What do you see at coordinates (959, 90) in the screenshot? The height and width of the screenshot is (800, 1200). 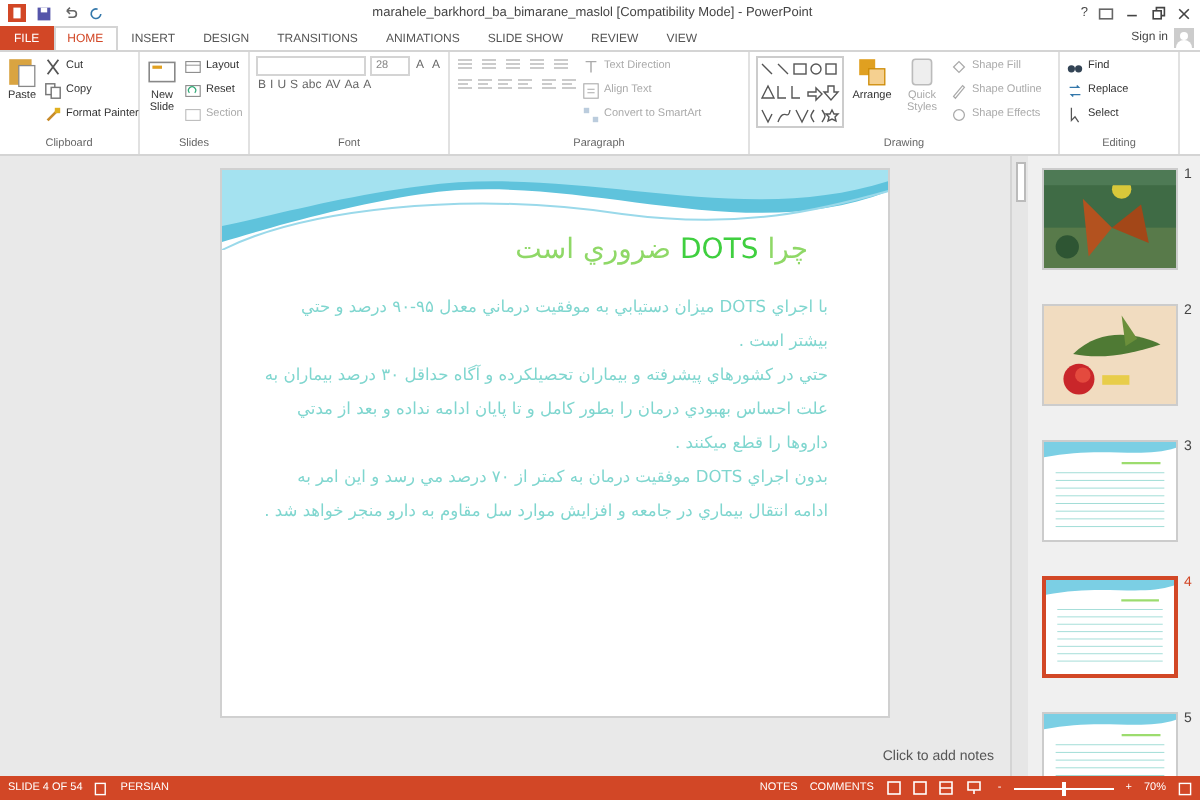 I see `pencil-icon` at bounding box center [959, 90].